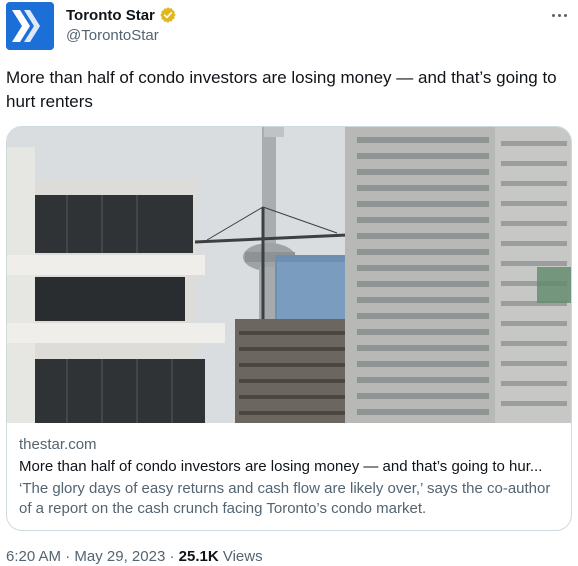  I want to click on avatar, so click(30, 26).